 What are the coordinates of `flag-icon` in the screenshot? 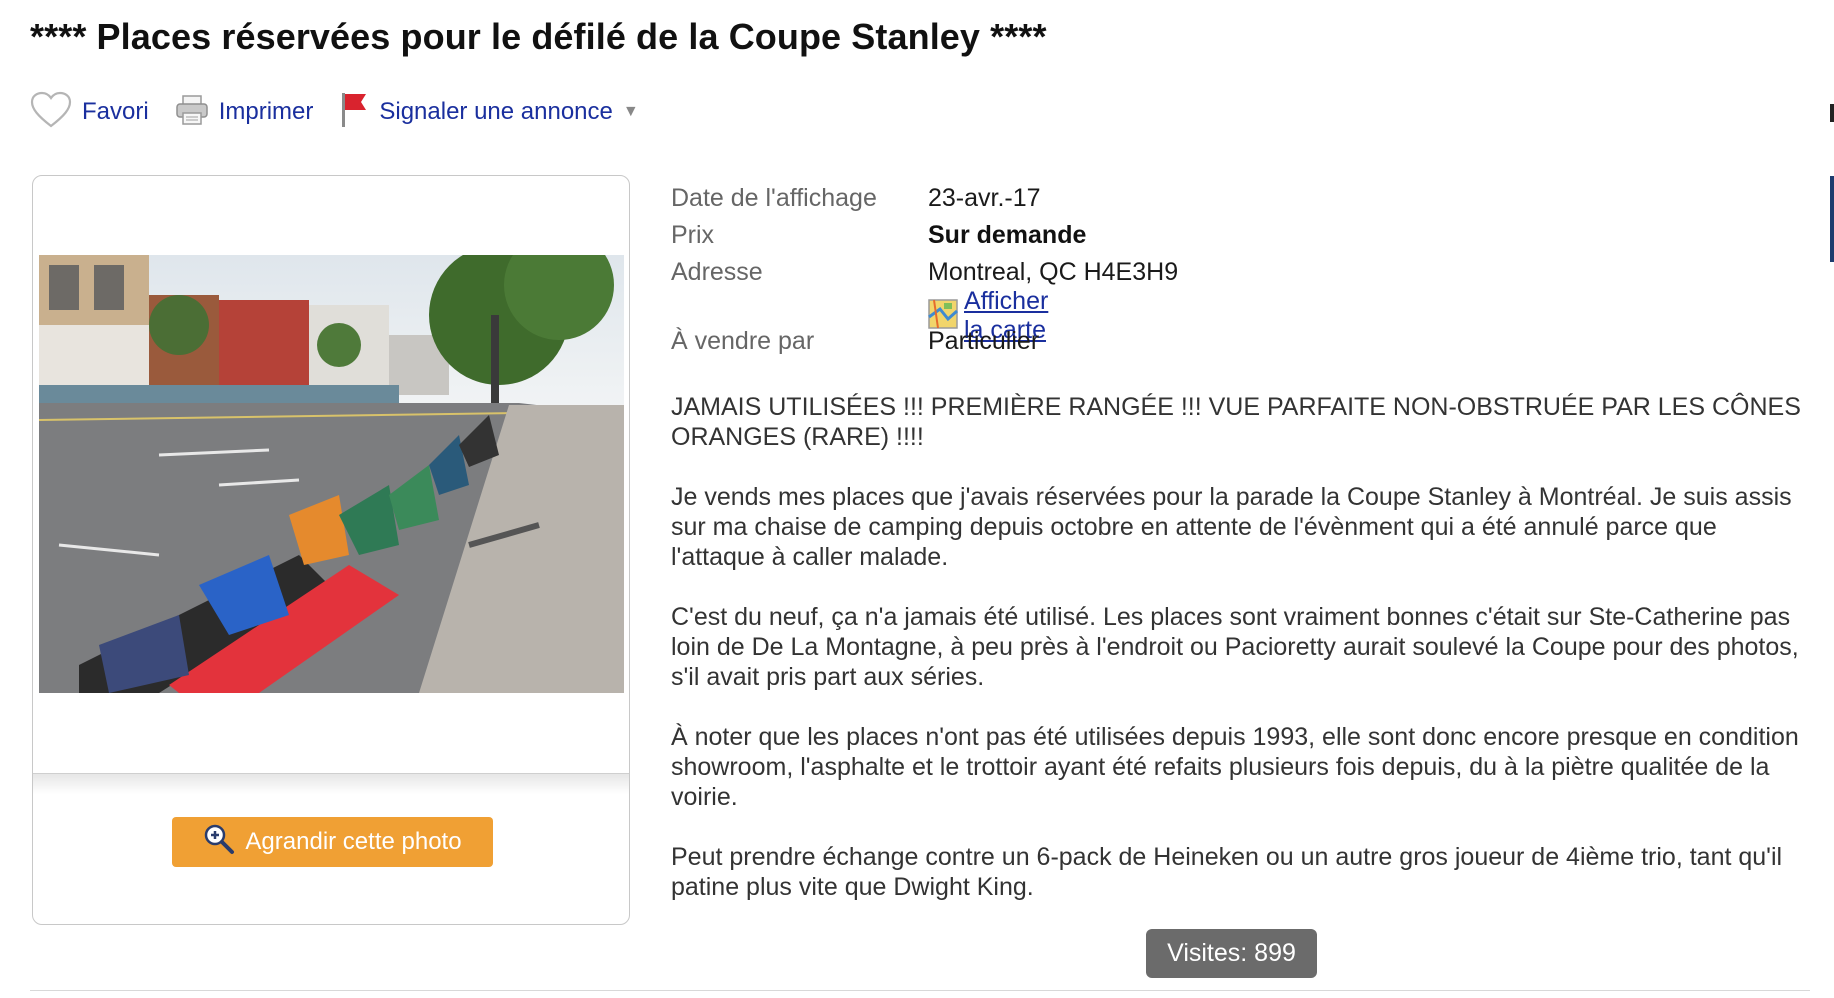 It's located at (354, 112).